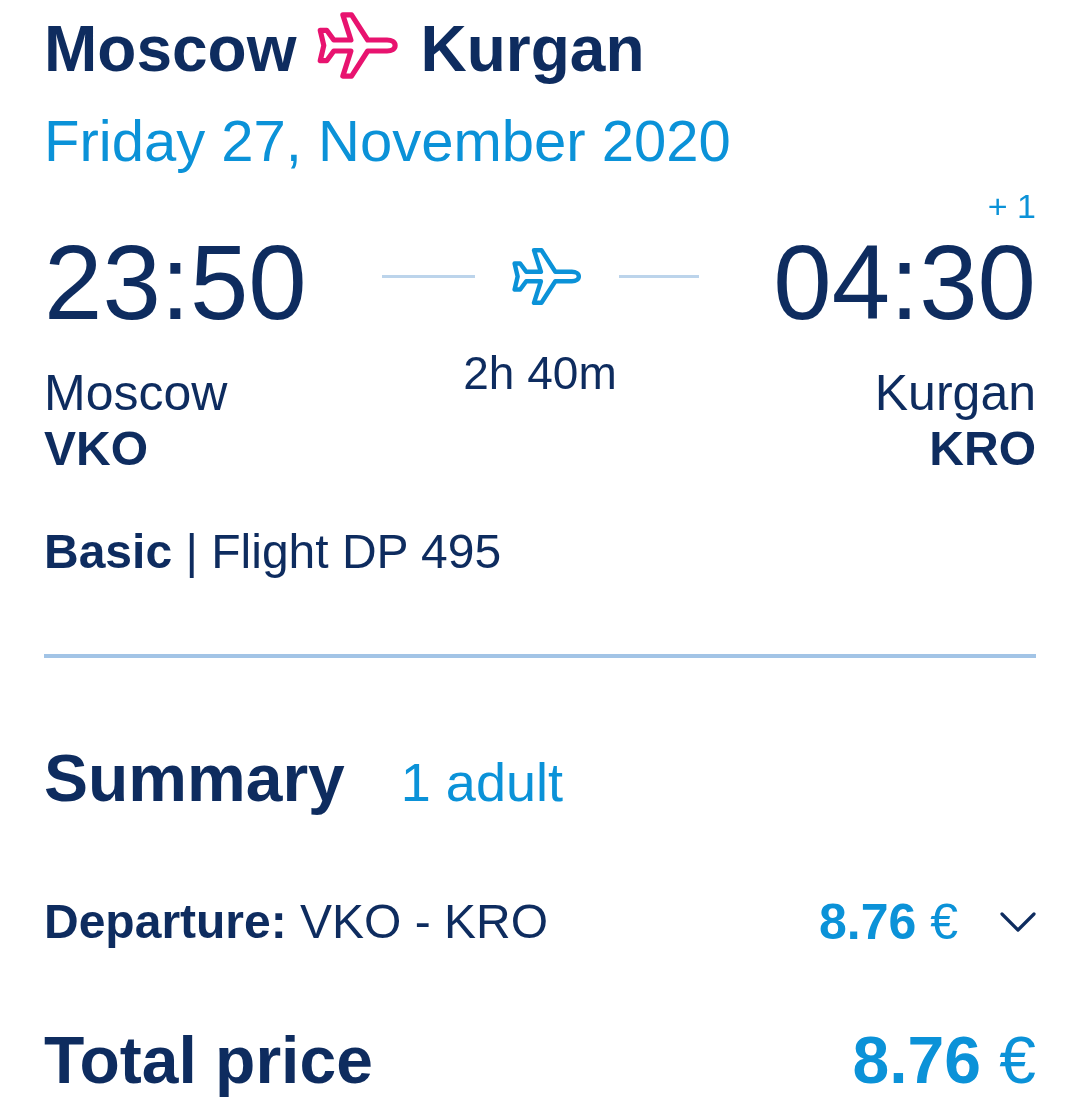 The image size is (1080, 1101). What do you see at coordinates (175, 282) in the screenshot?
I see `departure-time: 23:50` at bounding box center [175, 282].